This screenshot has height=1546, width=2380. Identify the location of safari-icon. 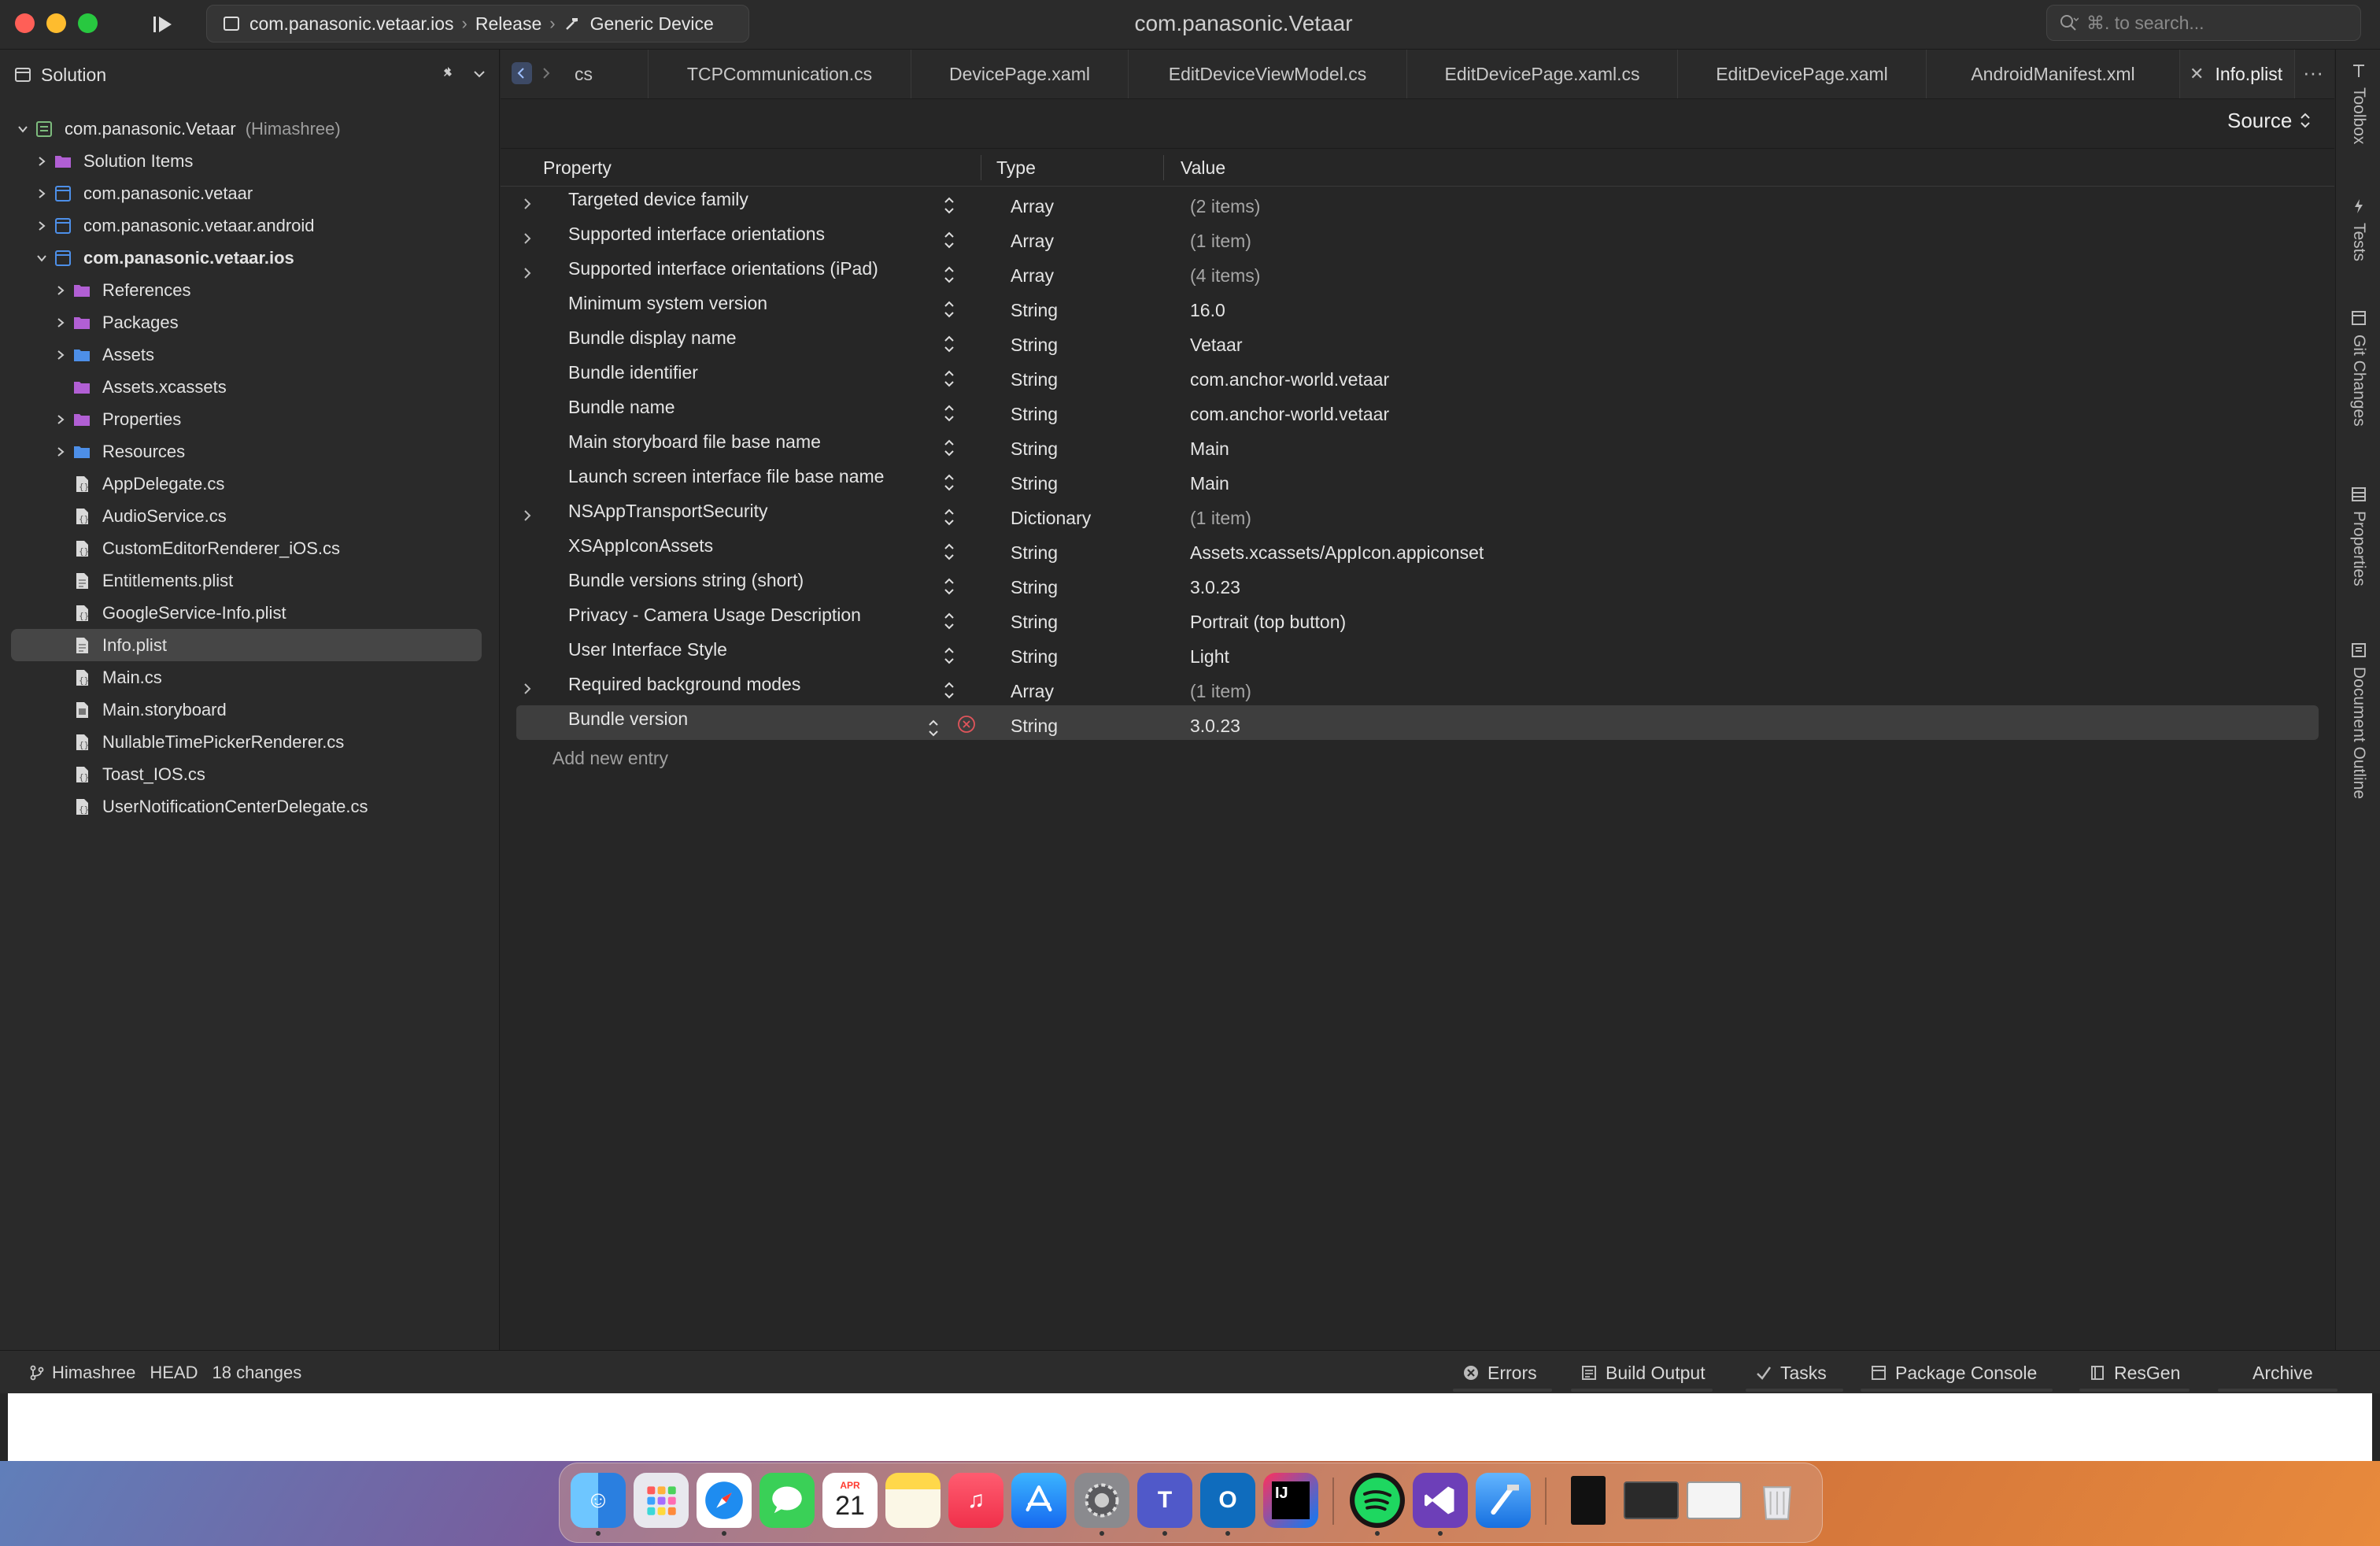
(724, 1500).